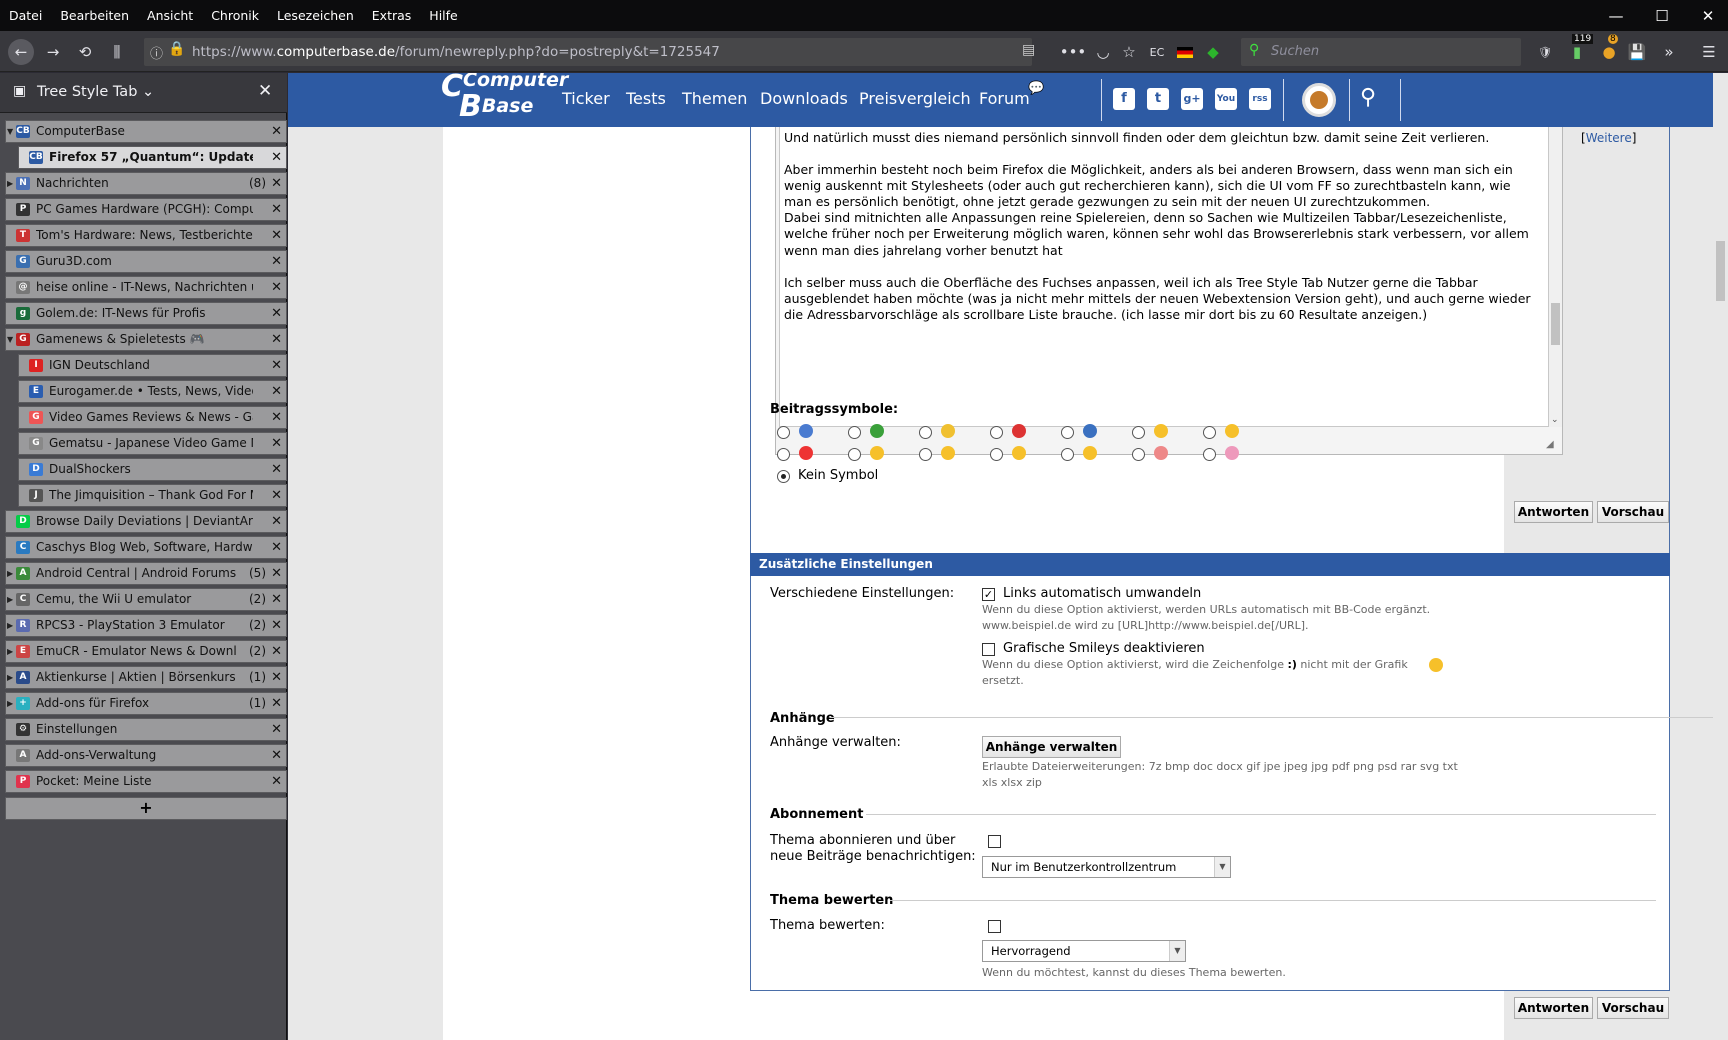 This screenshot has height=1040, width=1728. What do you see at coordinates (1707, 15) in the screenshot?
I see `close-window-button: ✕` at bounding box center [1707, 15].